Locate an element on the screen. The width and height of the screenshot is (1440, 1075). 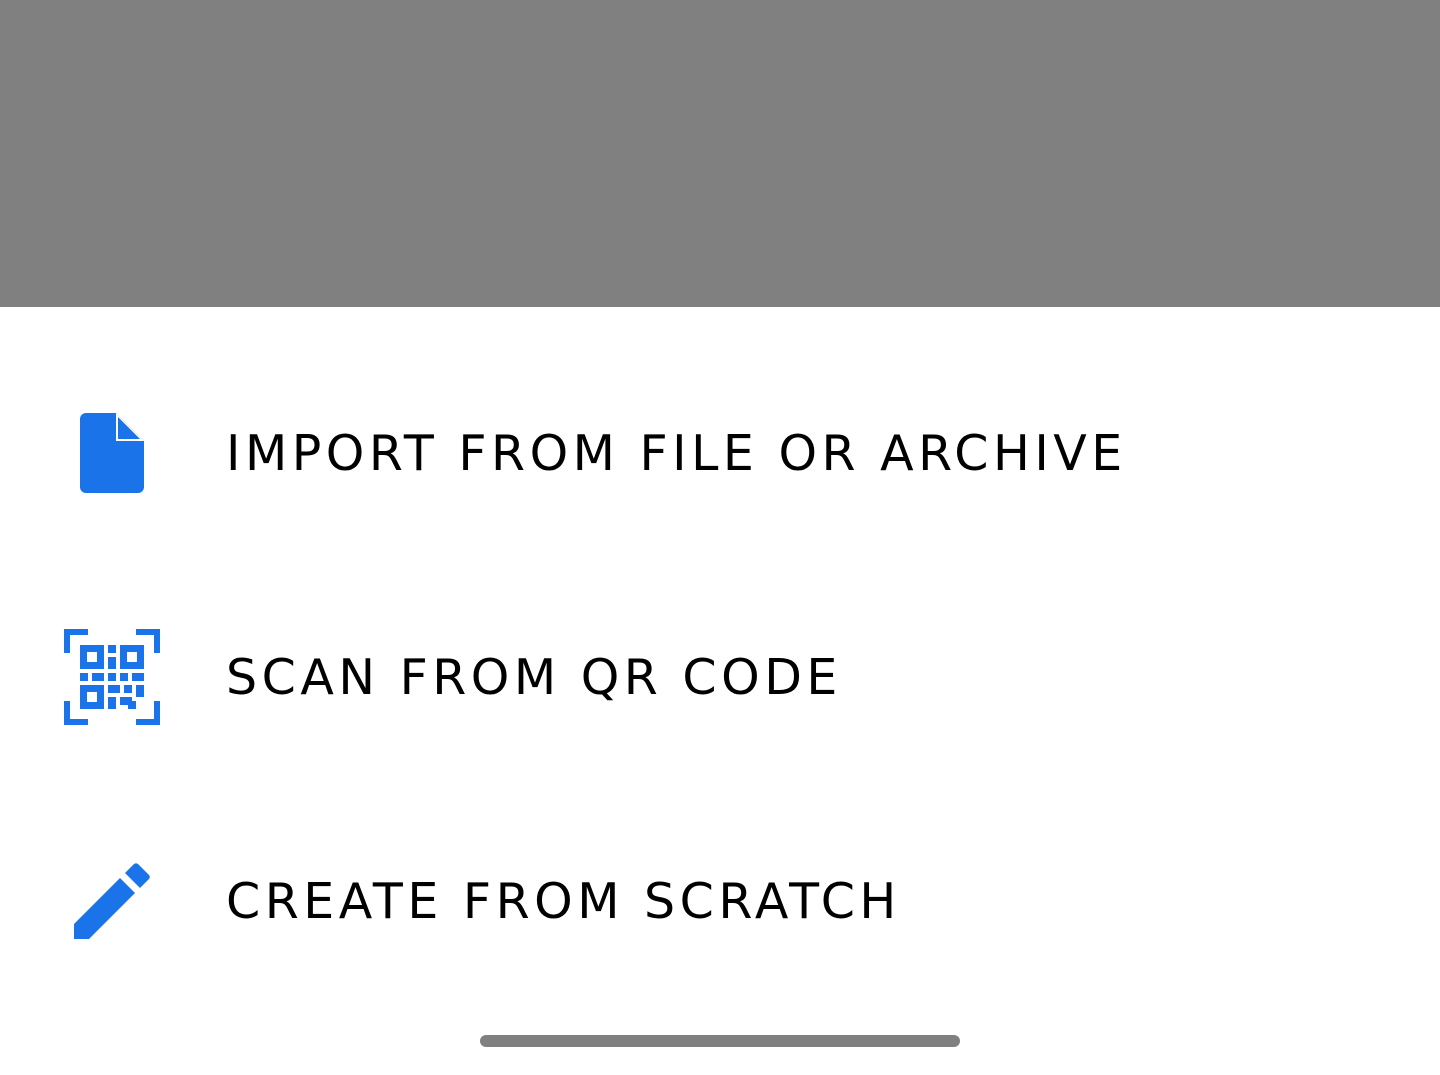
import-from-file-label: IMPORT FROM FILE OR ARCHIVE is located at coordinates (676, 453).